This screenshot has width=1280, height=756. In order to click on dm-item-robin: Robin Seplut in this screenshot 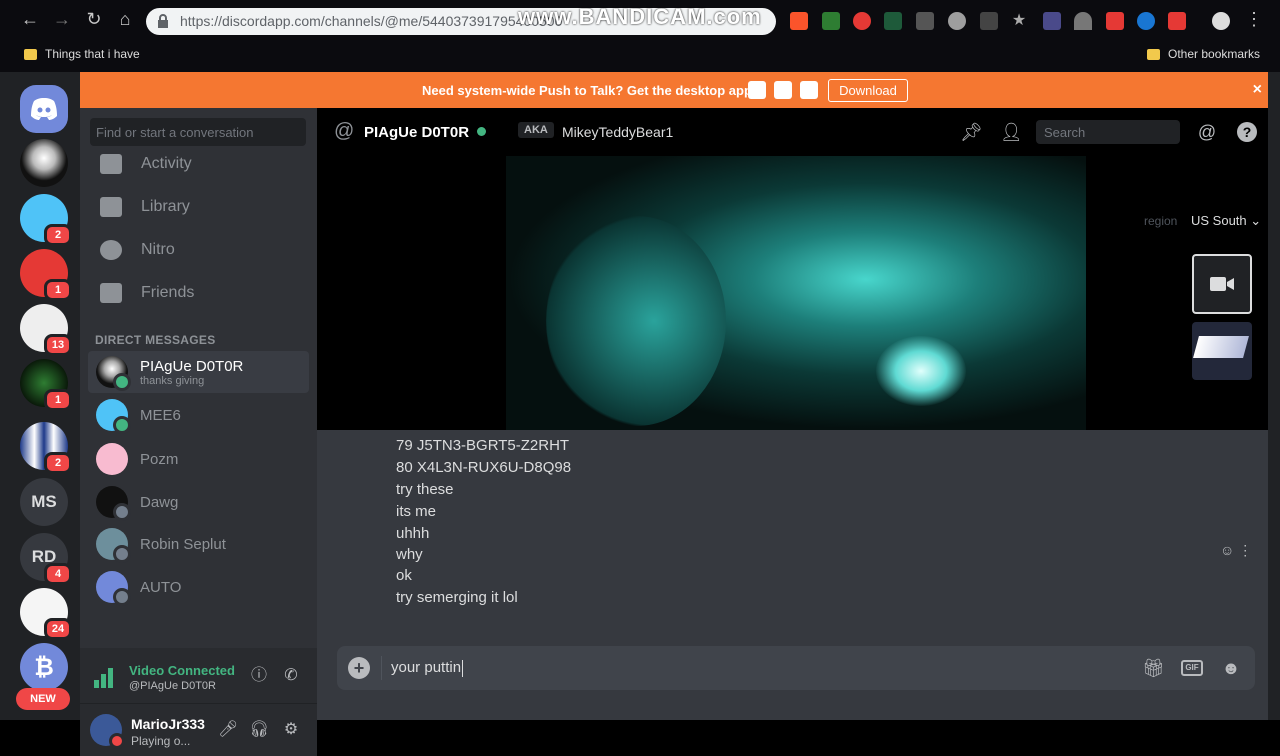, I will do `click(198, 544)`.